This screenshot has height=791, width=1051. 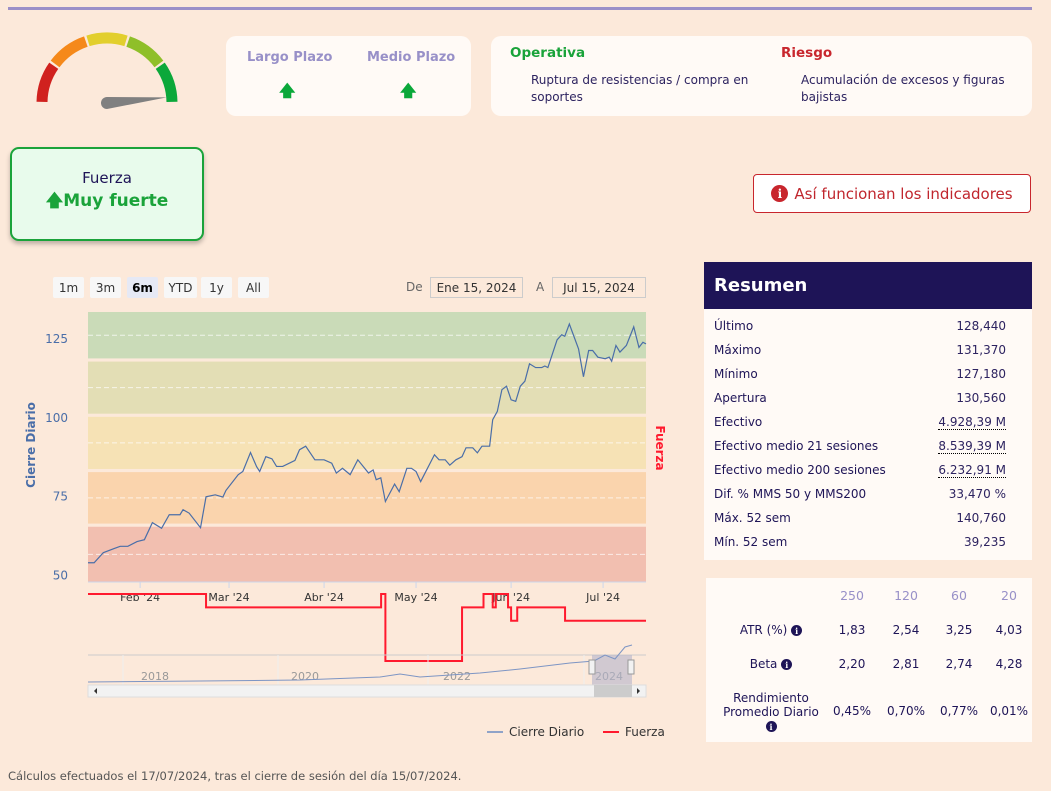 What do you see at coordinates (348, 76) in the screenshot?
I see `plazo-card: Largo Plazo 🡅 Medio Plazo 🡅` at bounding box center [348, 76].